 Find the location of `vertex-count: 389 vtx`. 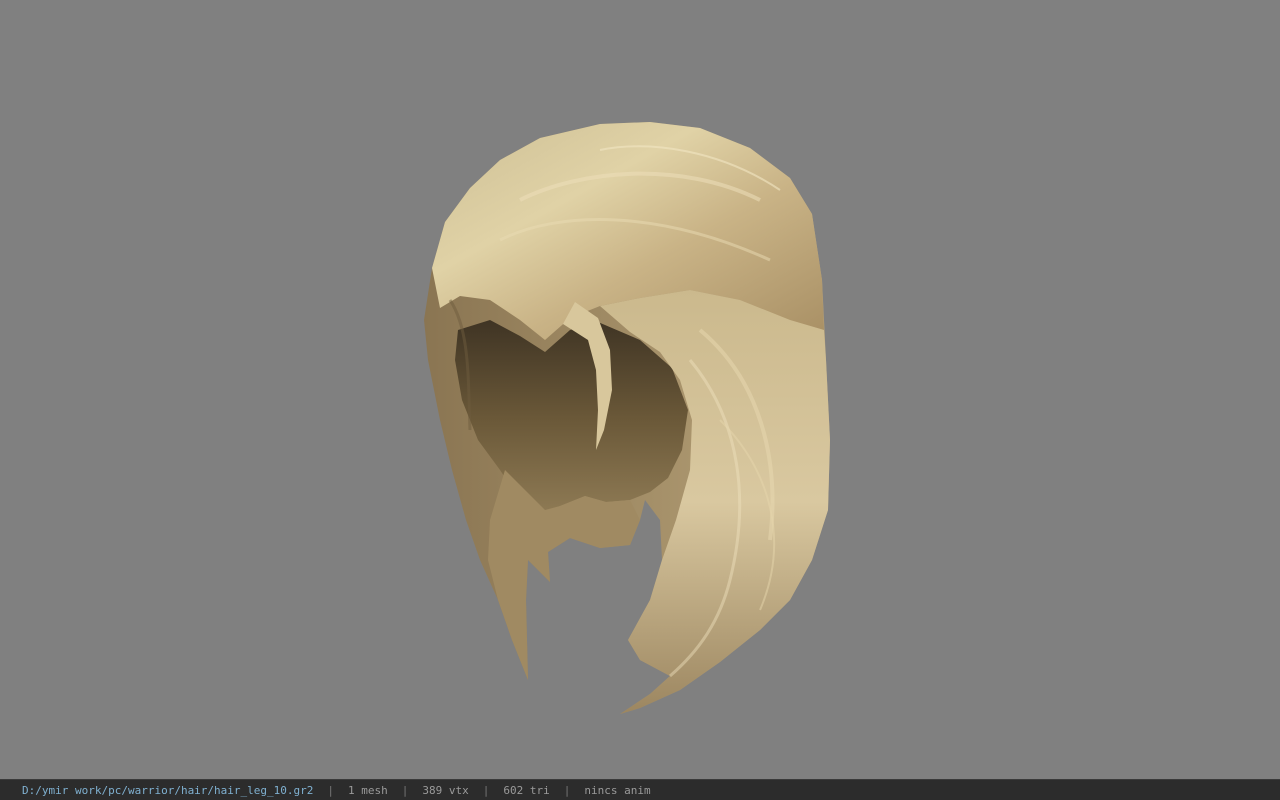

vertex-count: 389 vtx is located at coordinates (445, 790).